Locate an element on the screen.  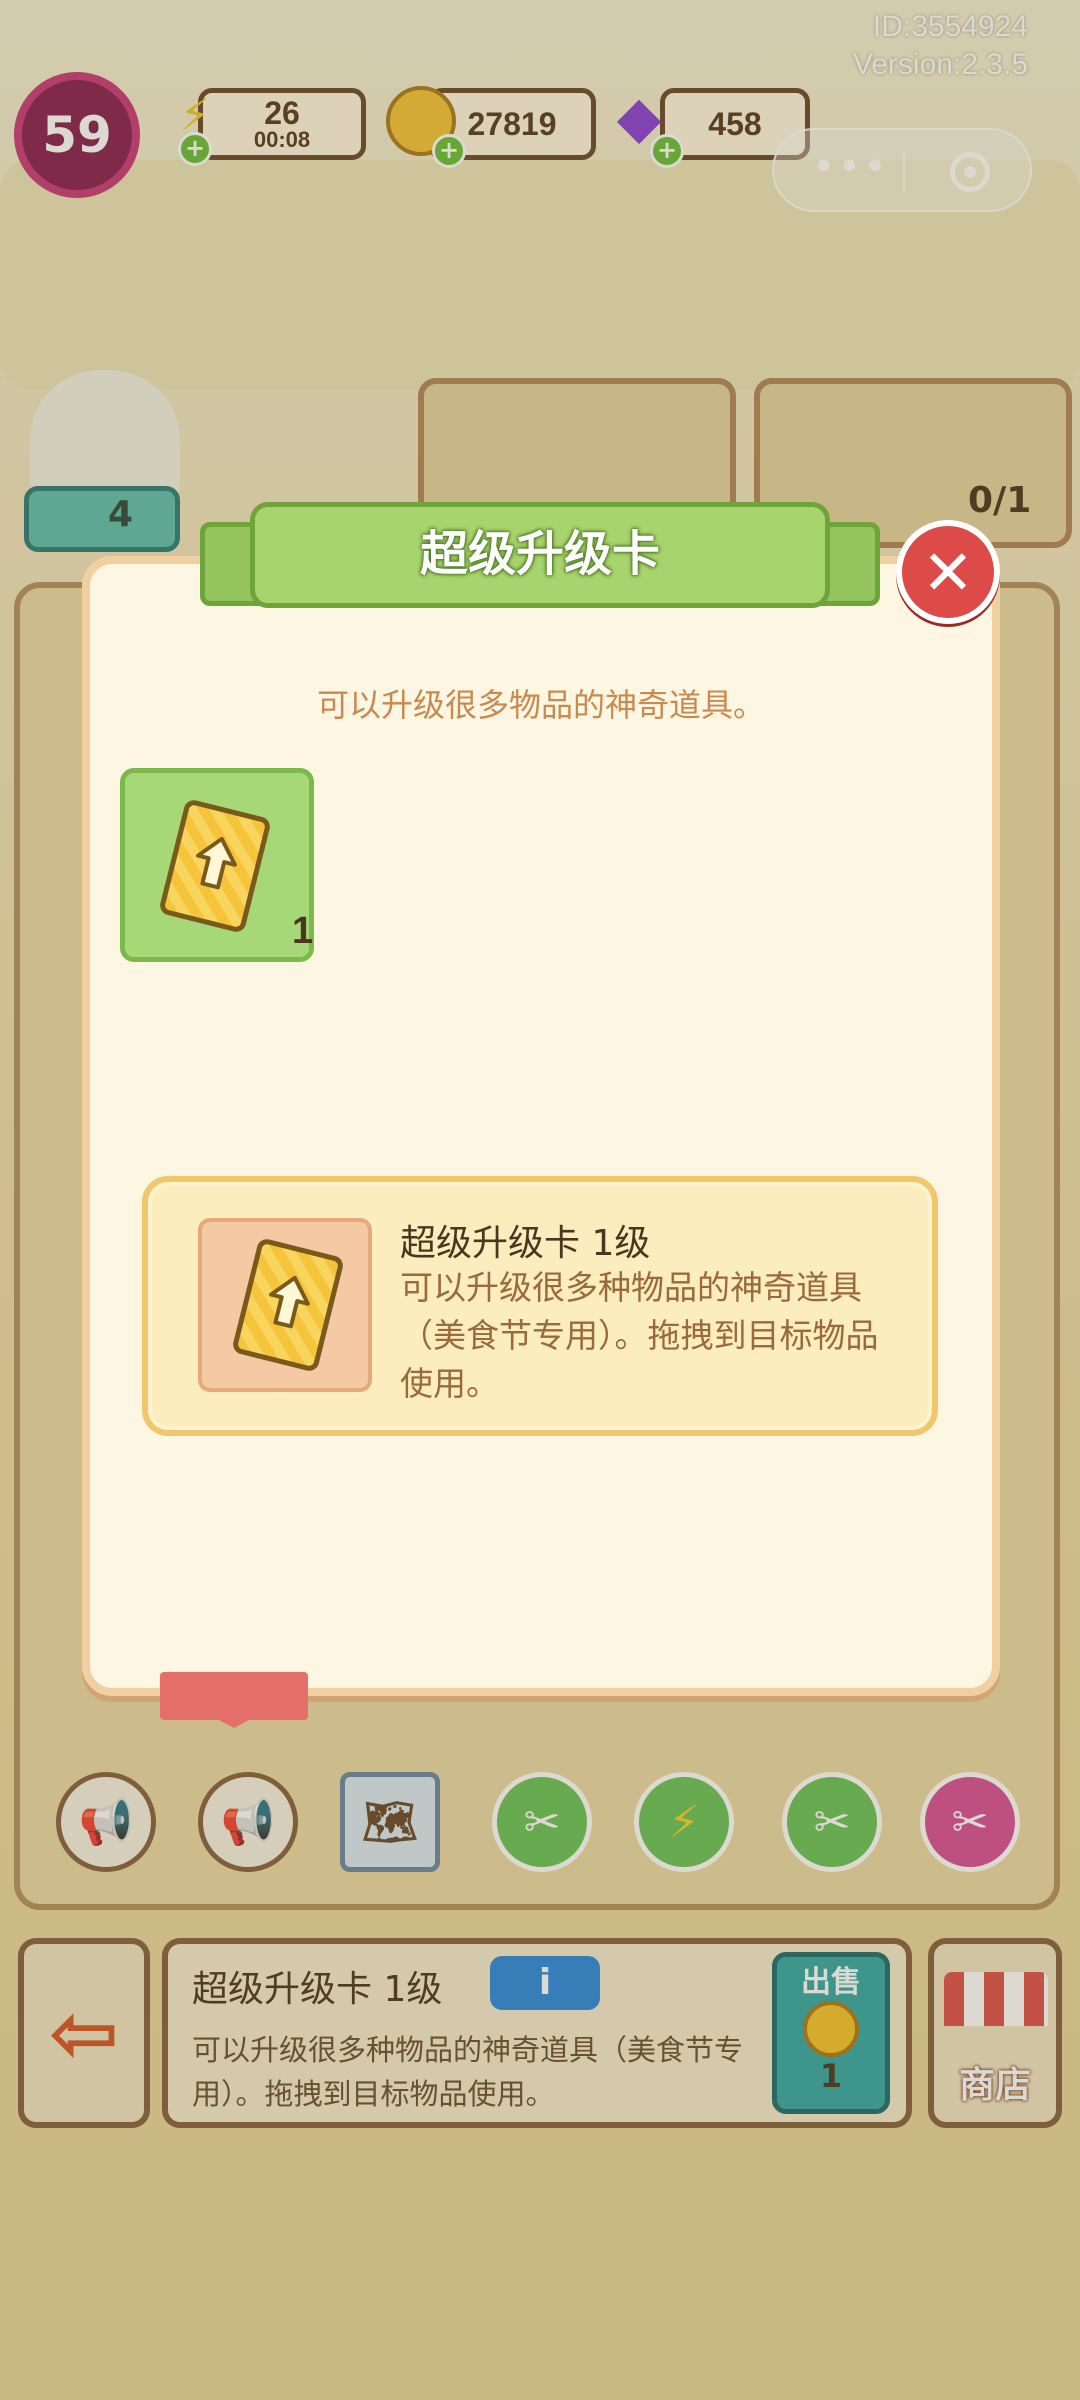
modal-title-ribbon: 超级升级卡 is located at coordinates (540, 555).